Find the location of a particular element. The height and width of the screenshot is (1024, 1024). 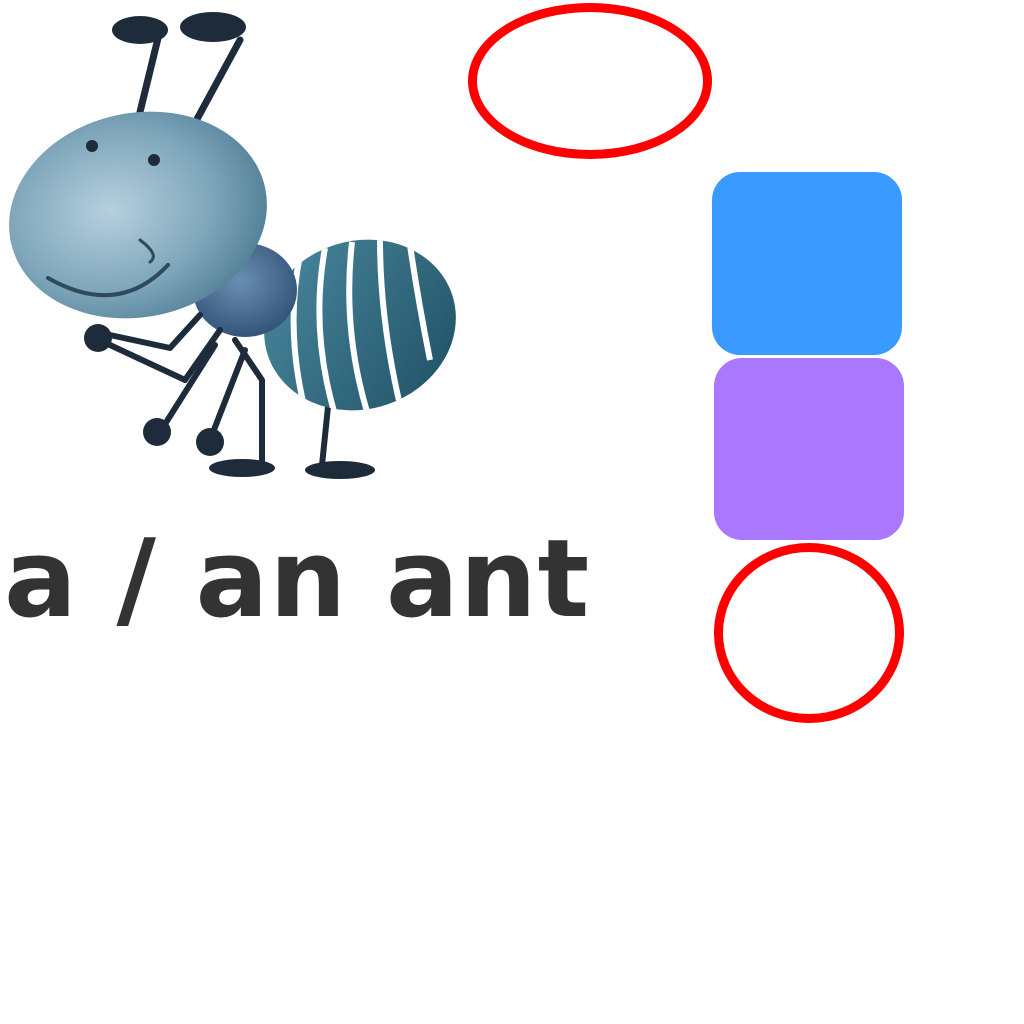

word-caption: a / an ant is located at coordinates (297, 579).